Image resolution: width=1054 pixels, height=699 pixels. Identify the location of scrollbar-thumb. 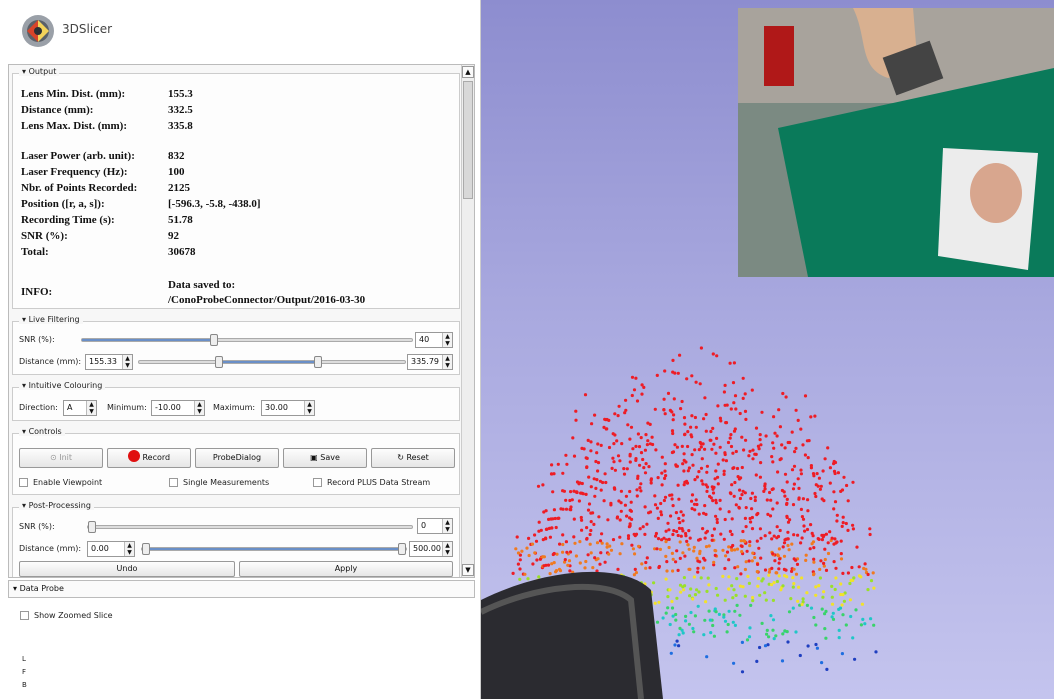
(468, 140).